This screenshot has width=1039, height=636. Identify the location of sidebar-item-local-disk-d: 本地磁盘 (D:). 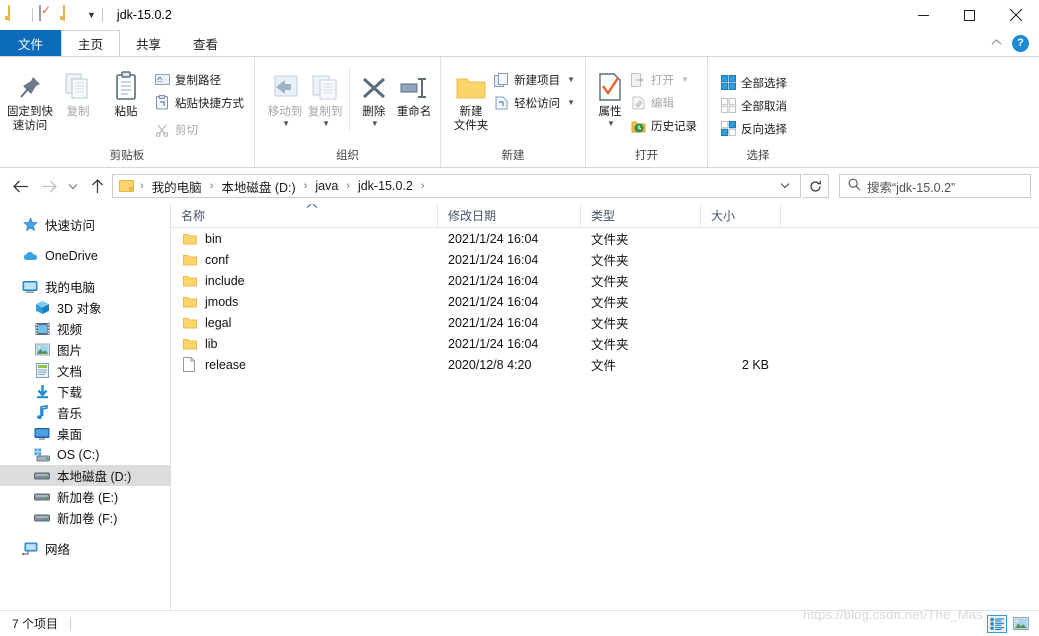
(85, 475).